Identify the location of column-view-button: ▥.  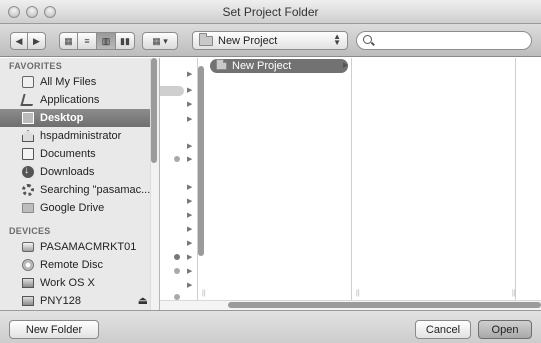
(106, 41).